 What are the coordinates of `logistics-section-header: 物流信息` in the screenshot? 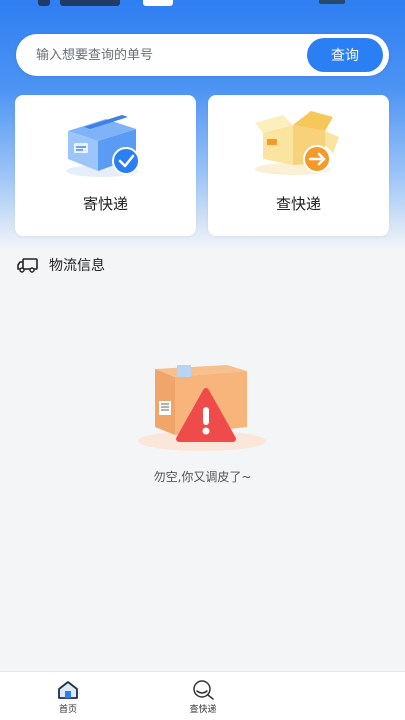 It's located at (61, 265).